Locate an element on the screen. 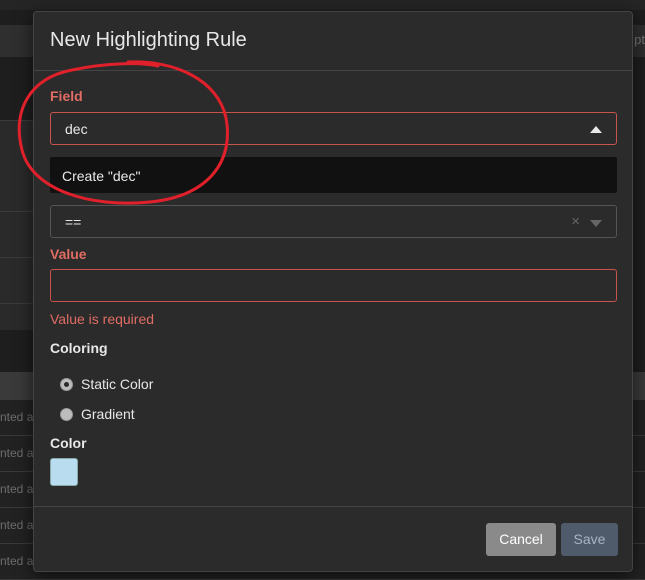 This screenshot has height=580, width=645. value-error-message: Value is required is located at coordinates (102, 319).